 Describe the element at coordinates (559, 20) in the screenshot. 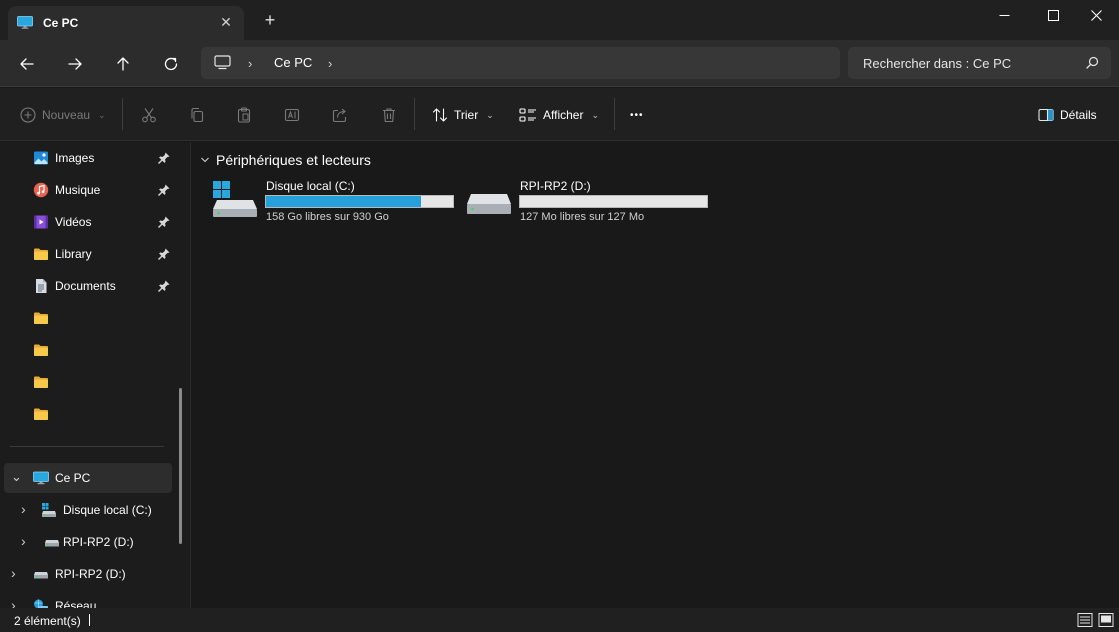

I see `title-bar: Ce PC ✕ +` at that location.